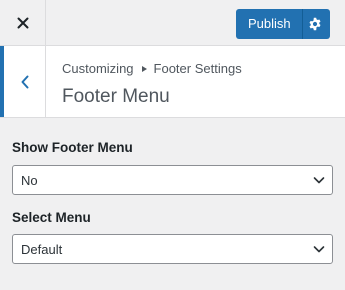  Describe the element at coordinates (42, 249) in the screenshot. I see `select-menu-value: Default` at that location.